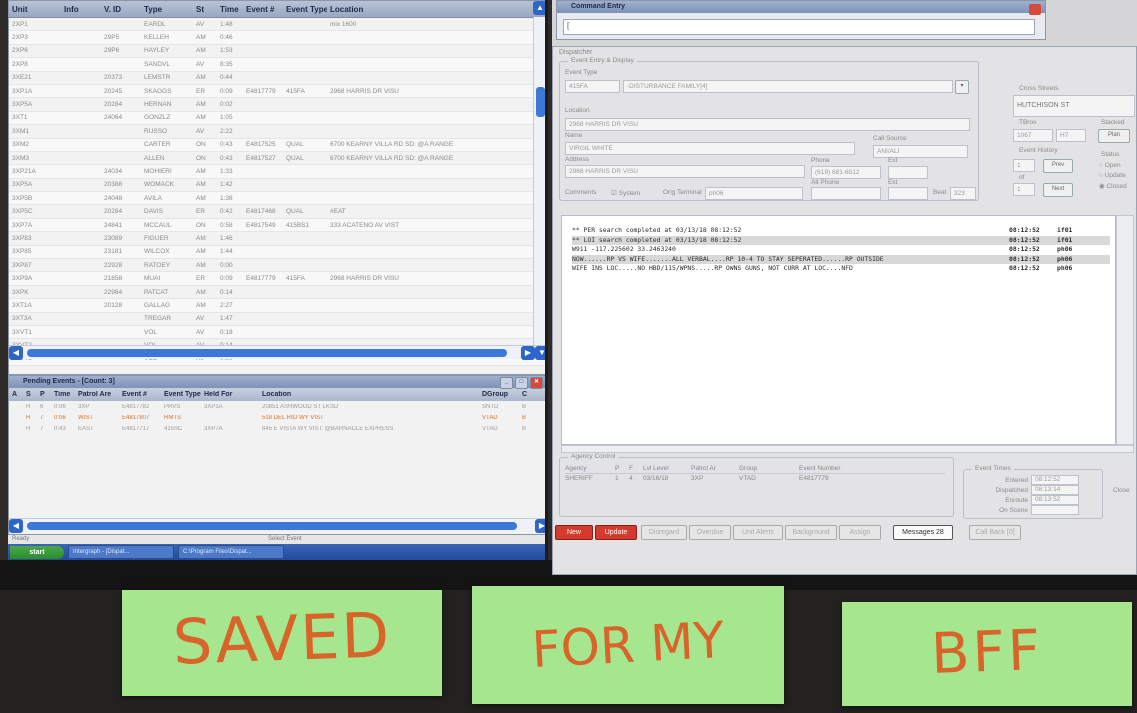 The width and height of the screenshot is (1137, 713). What do you see at coordinates (1058, 190) in the screenshot?
I see `history-next-button: Next` at bounding box center [1058, 190].